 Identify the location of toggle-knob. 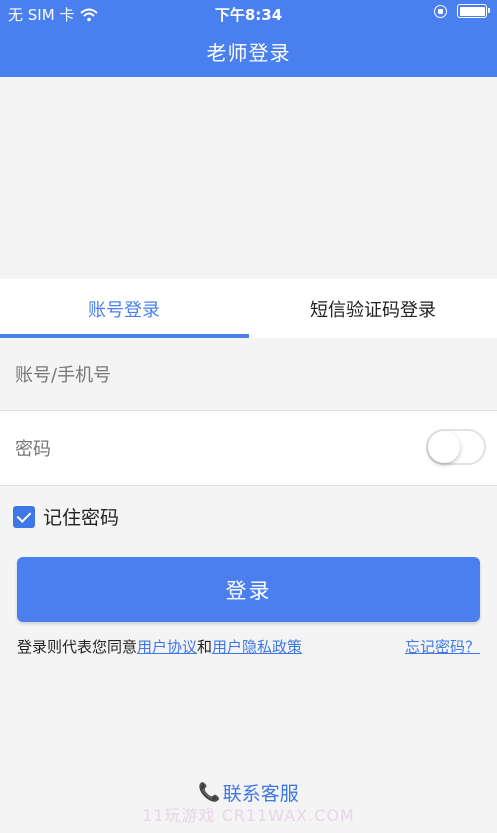
(444, 447).